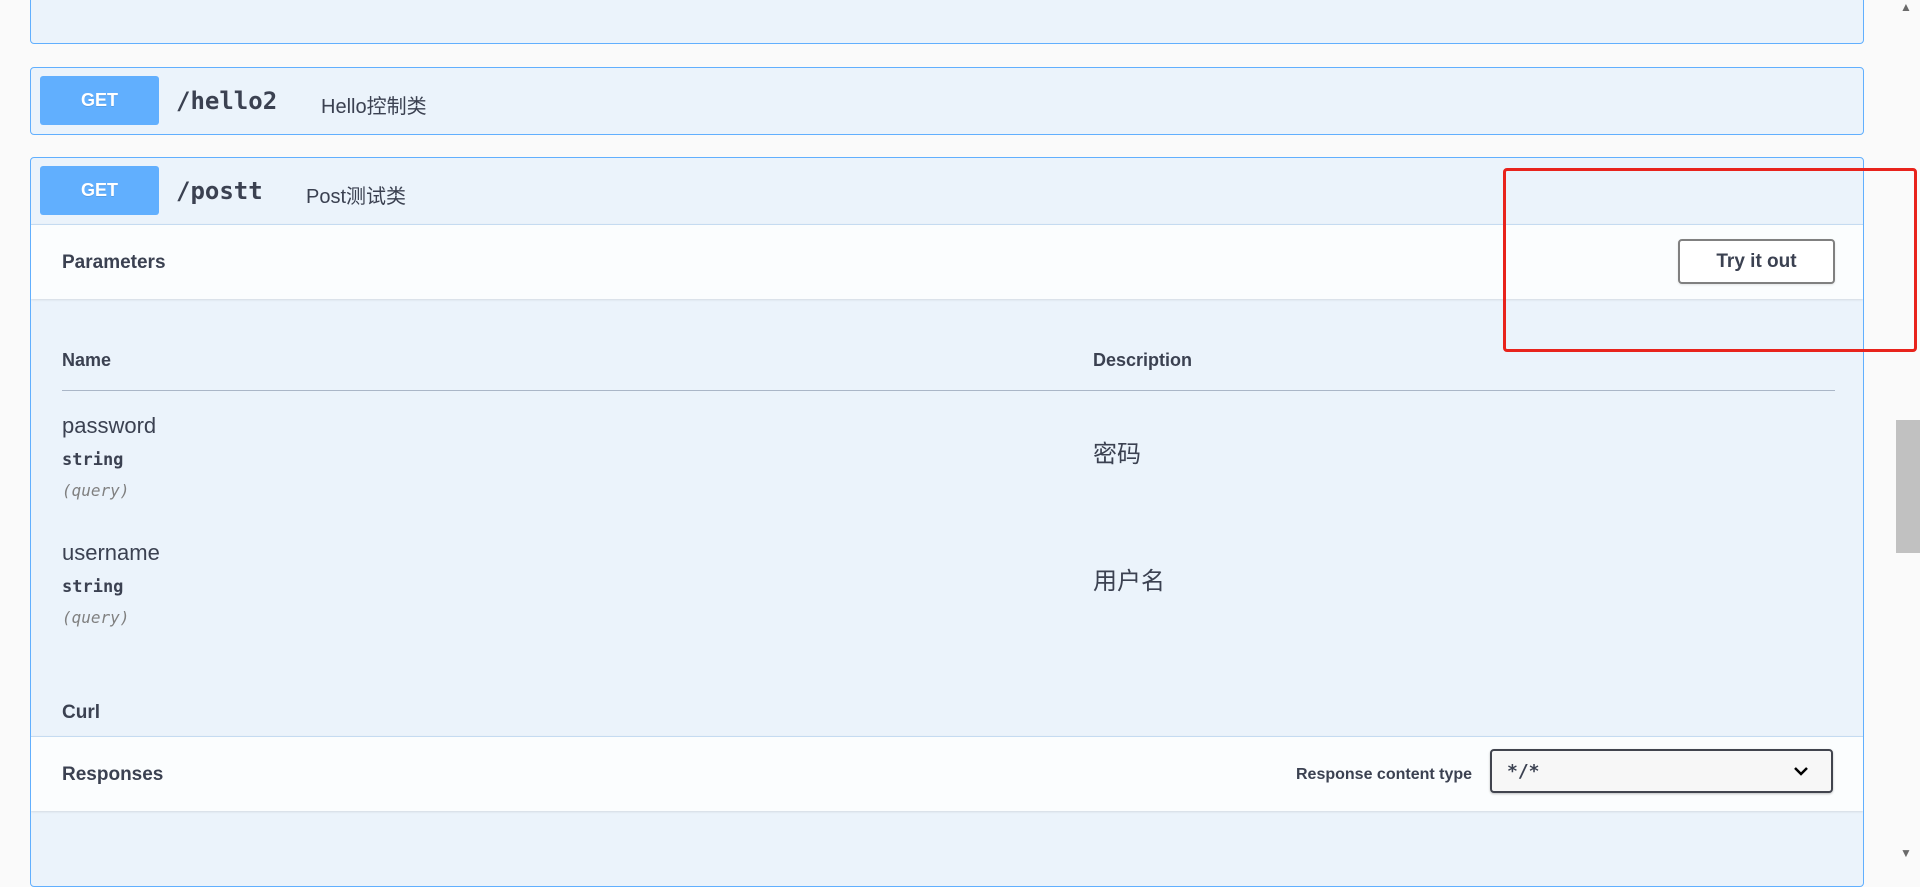 The image size is (1920, 887). I want to click on scroll-up-arrow-icon: ▲, so click(1906, 7).